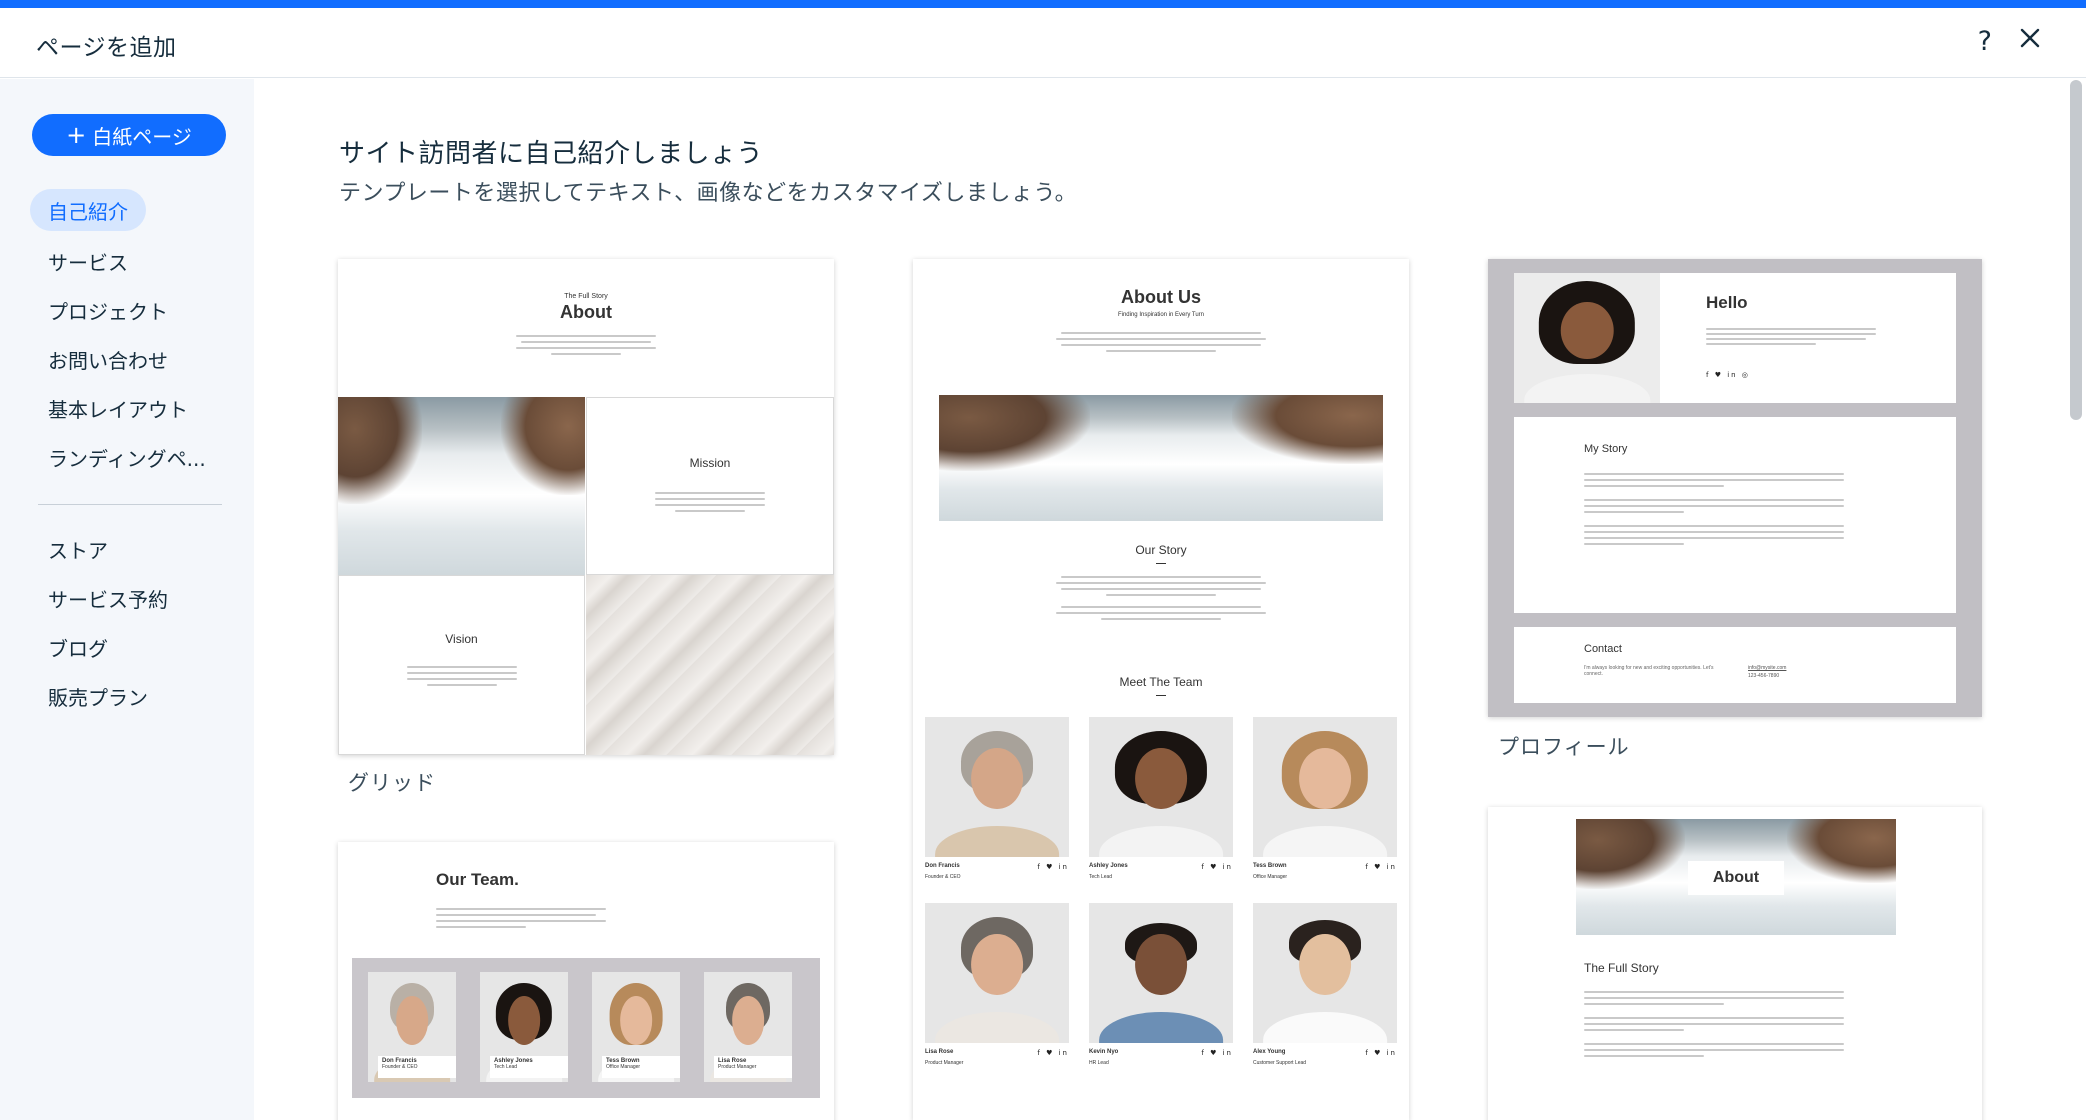  What do you see at coordinates (130, 310) in the screenshot?
I see `nav-item-projects: プロジェクト` at bounding box center [130, 310].